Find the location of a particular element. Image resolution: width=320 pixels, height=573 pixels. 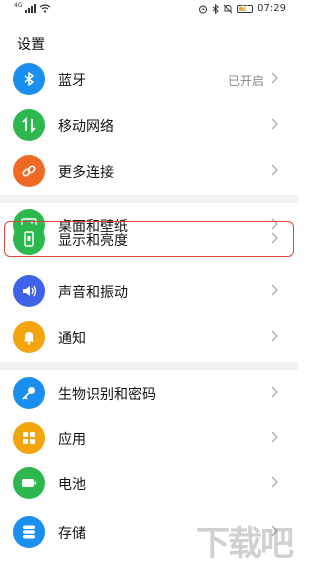

signal-icon is located at coordinates (31, 8).